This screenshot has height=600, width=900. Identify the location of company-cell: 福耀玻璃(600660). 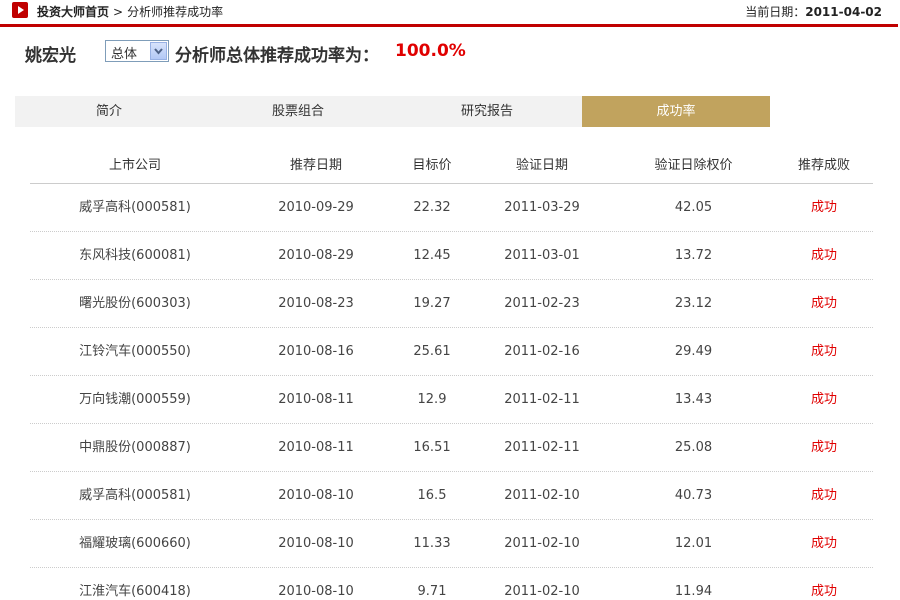
(135, 544).